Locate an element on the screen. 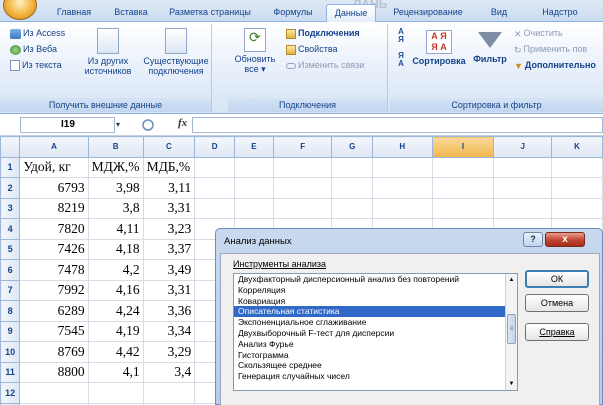 Image resolution: width=603 pixels, height=405 pixels. tab-insert: Вставка is located at coordinates (131, 13).